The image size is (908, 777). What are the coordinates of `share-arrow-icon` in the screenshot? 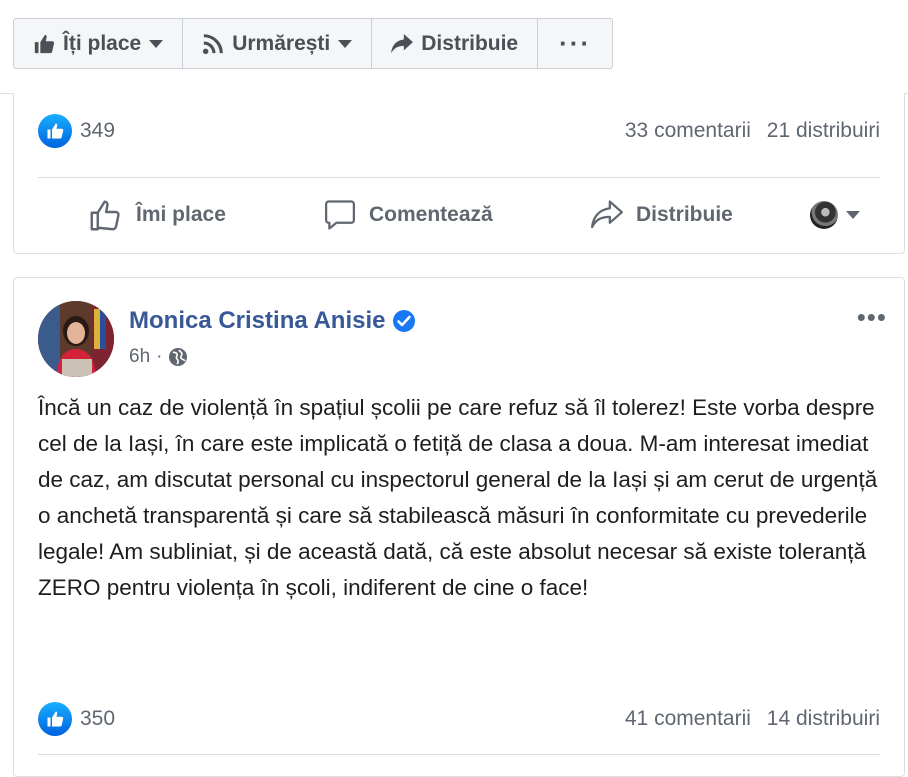 It's located at (402, 43).